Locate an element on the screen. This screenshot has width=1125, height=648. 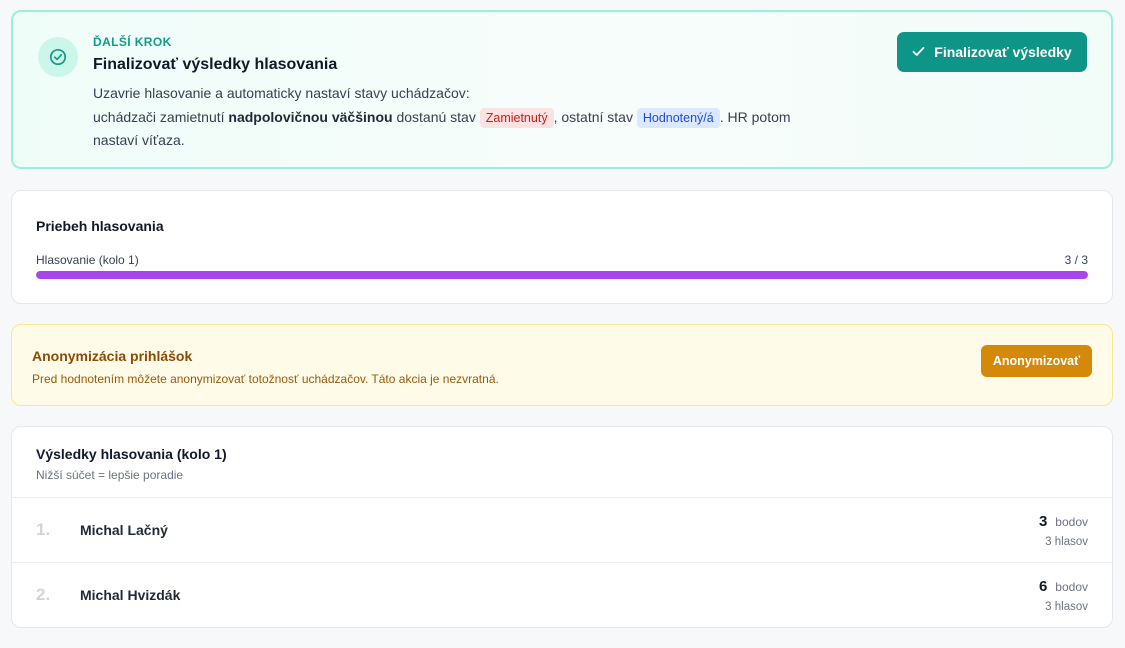
result-score: 3 bodov is located at coordinates (1063, 521).